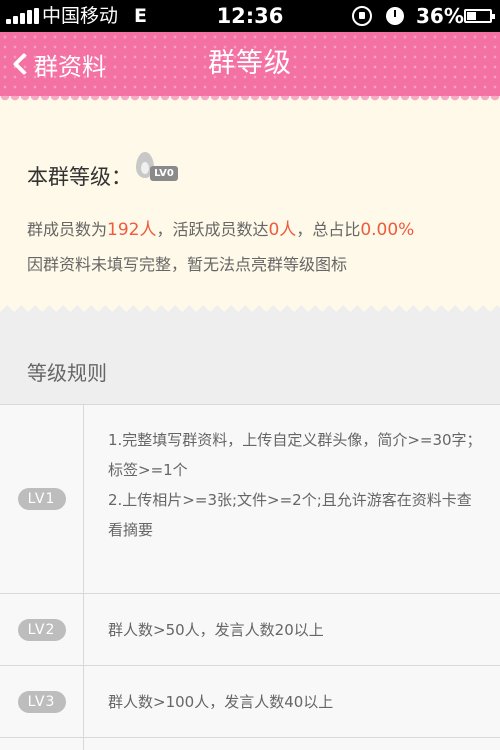 The image size is (500, 750). I want to click on stats-mid: ，活跃成员数达, so click(212, 229).